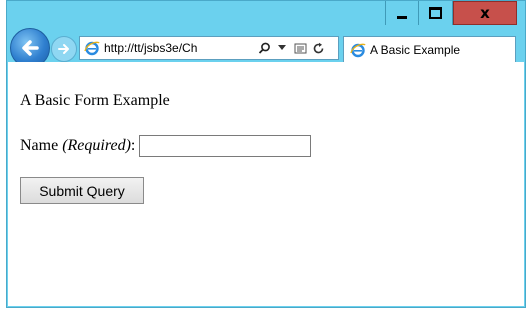  Describe the element at coordinates (30, 48) in the screenshot. I see `arrow-left-icon` at that location.